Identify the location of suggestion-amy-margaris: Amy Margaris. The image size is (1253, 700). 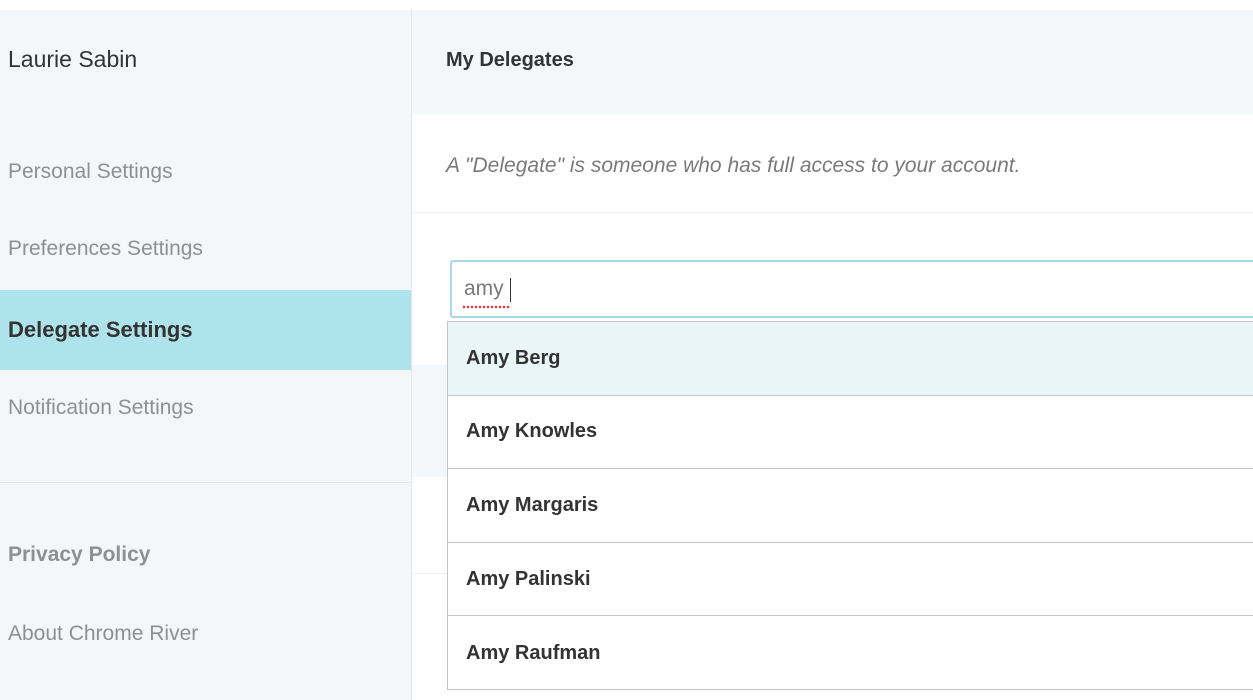
(850, 506).